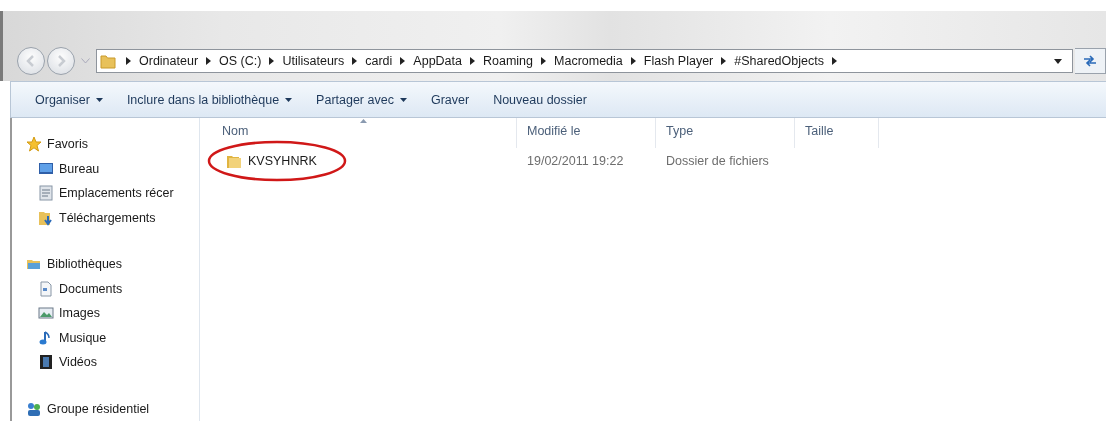 This screenshot has height=421, width=1106. What do you see at coordinates (819, 131) in the screenshot?
I see `column-header: Taille` at bounding box center [819, 131].